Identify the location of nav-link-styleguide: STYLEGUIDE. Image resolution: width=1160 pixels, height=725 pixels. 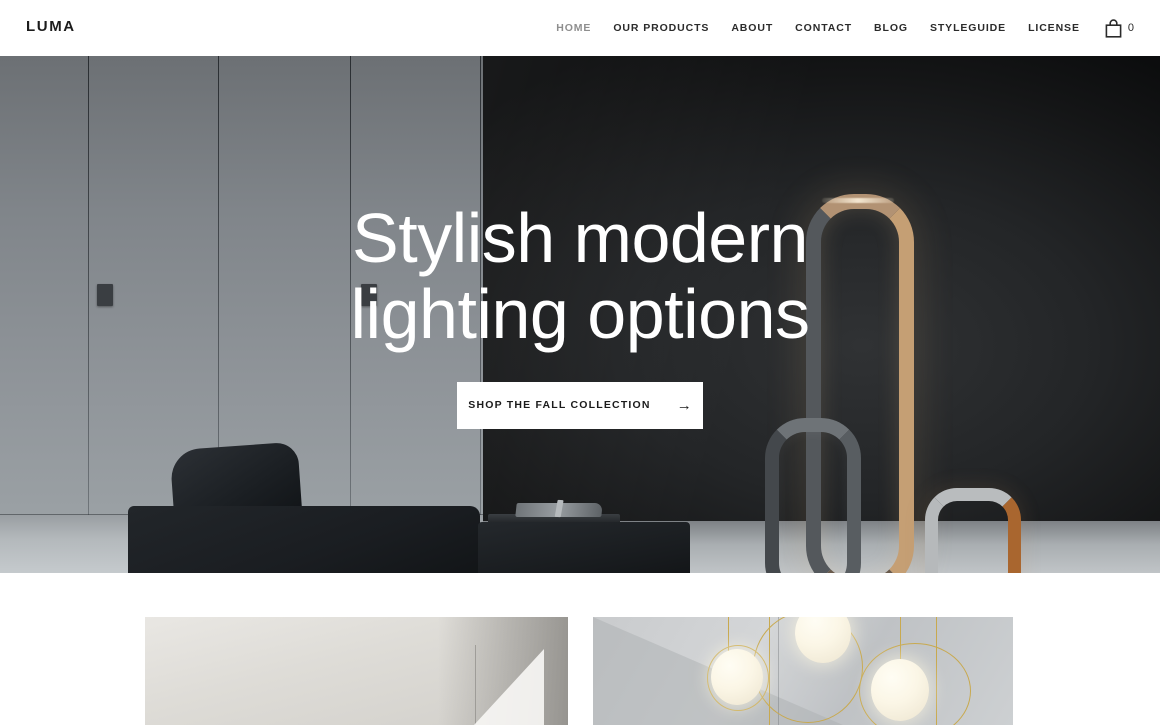
(968, 28).